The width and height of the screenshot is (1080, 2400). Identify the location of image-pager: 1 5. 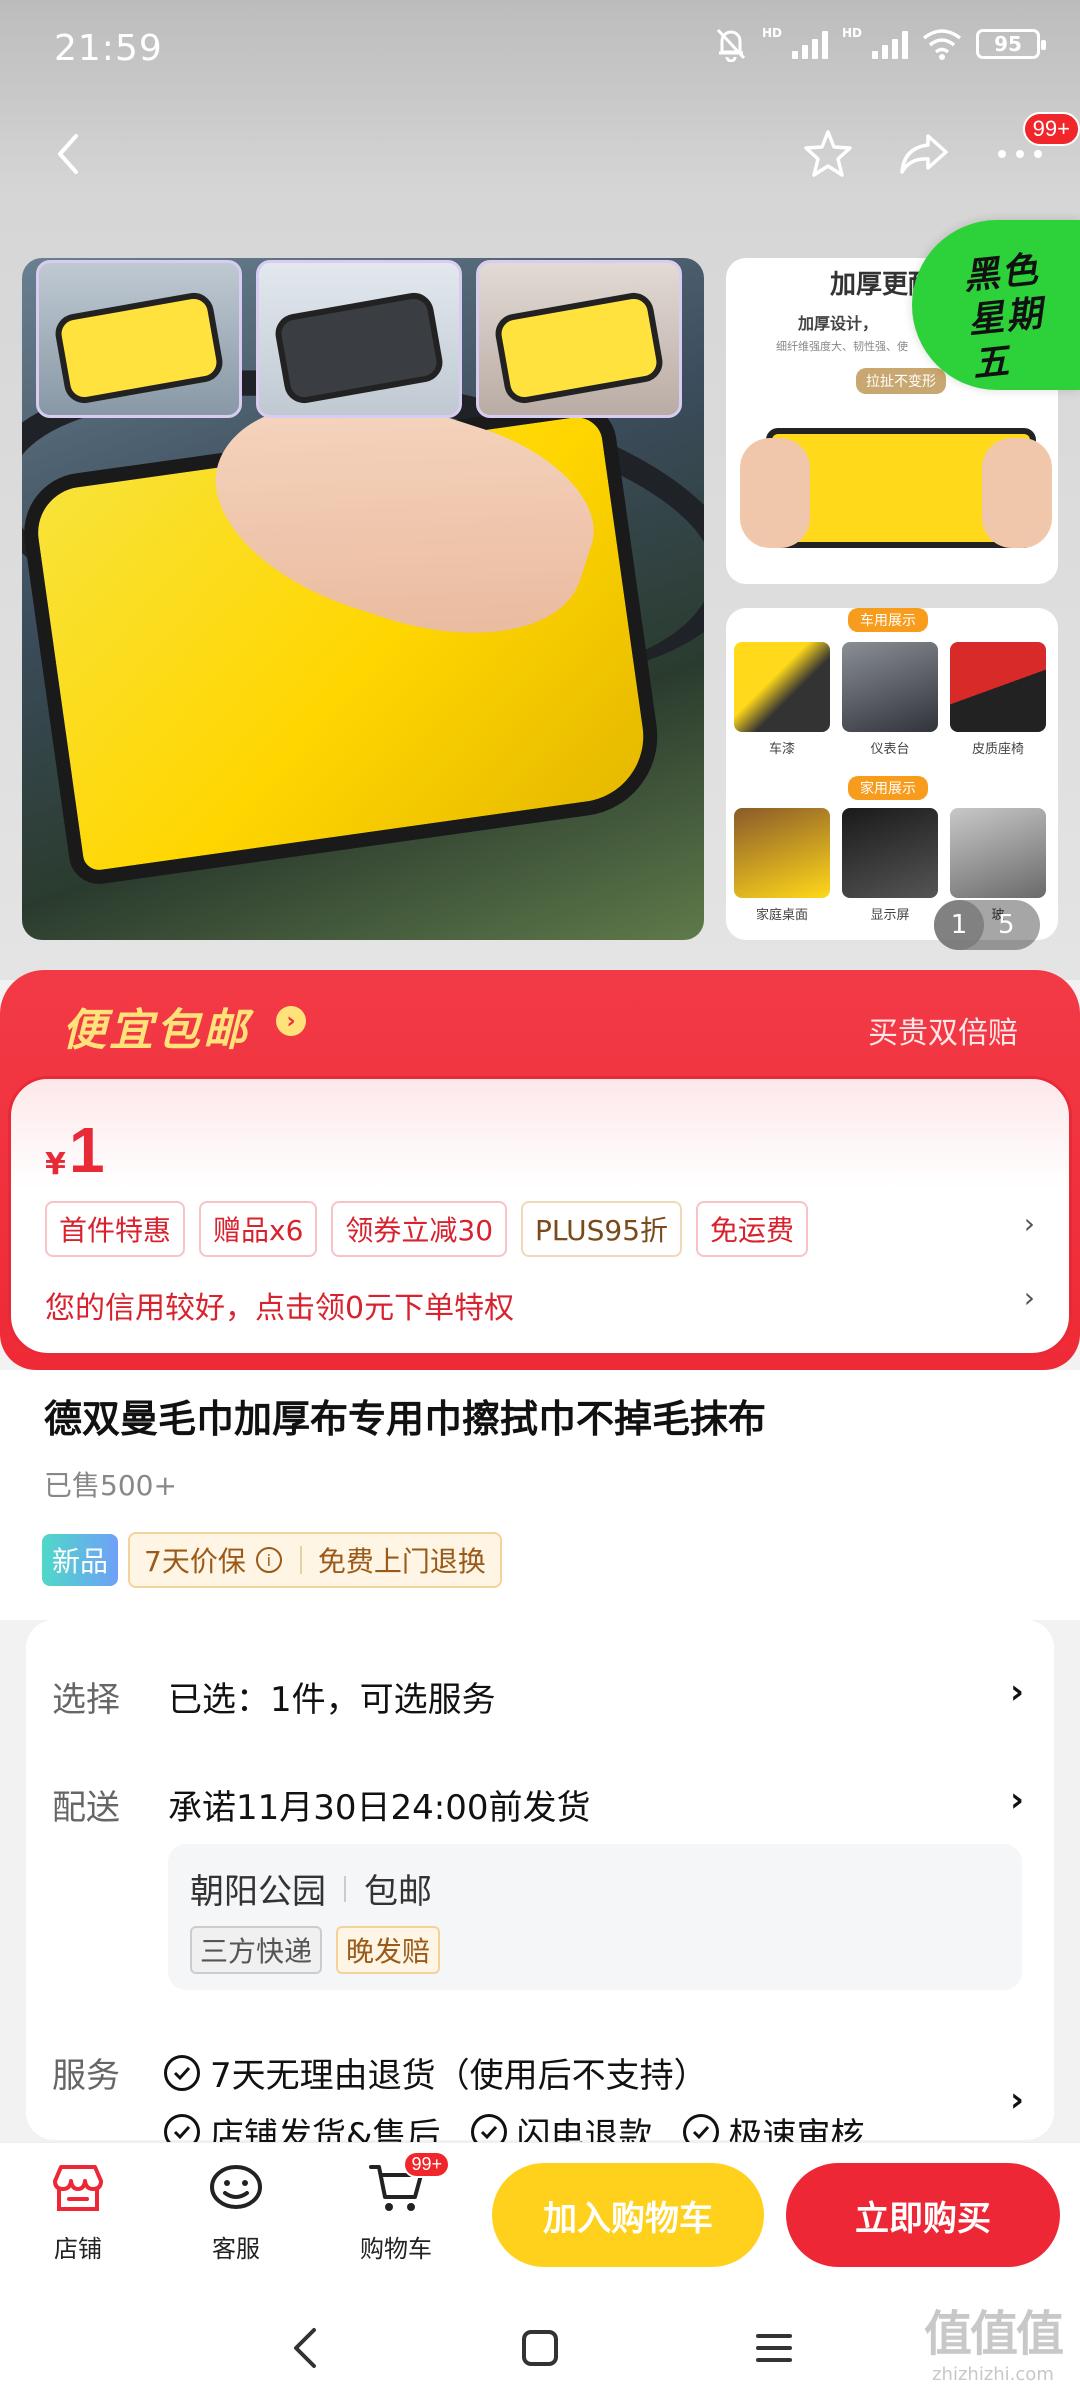
(987, 925).